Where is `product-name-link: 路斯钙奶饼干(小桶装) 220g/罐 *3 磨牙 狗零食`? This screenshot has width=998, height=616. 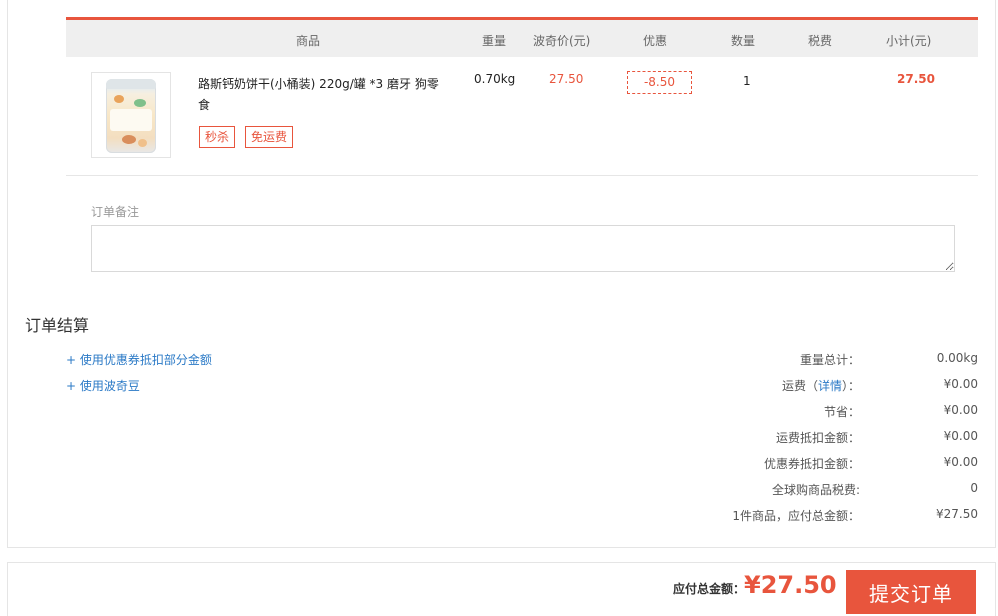
product-name-link: 路斯钙奶饼干(小桶装) 220g/罐 *3 磨牙 狗零食 is located at coordinates (323, 95).